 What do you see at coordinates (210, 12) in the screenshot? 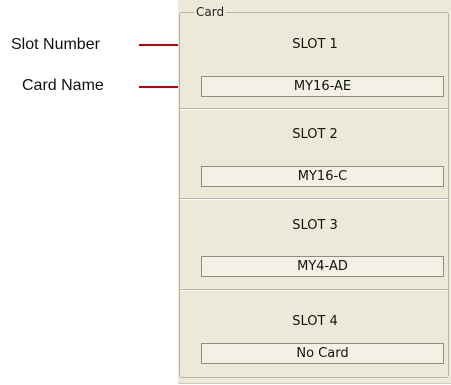
I see `card-group-legend: Card` at bounding box center [210, 12].